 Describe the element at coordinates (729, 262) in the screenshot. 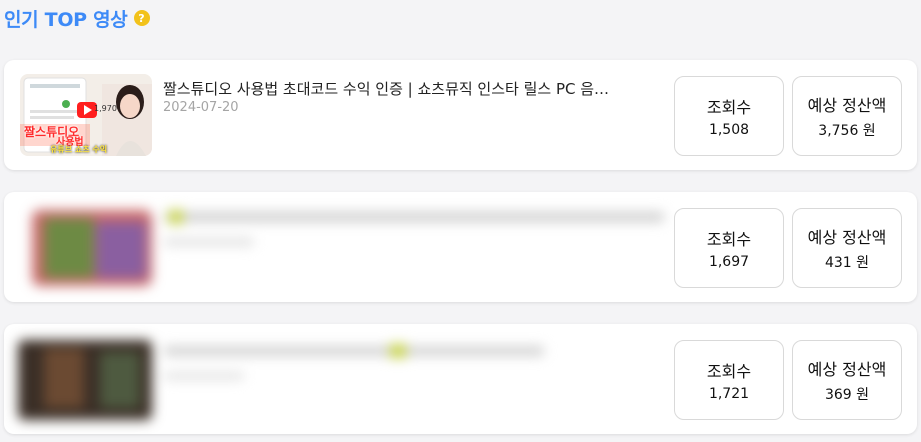

I see `views-value: 1,697` at that location.